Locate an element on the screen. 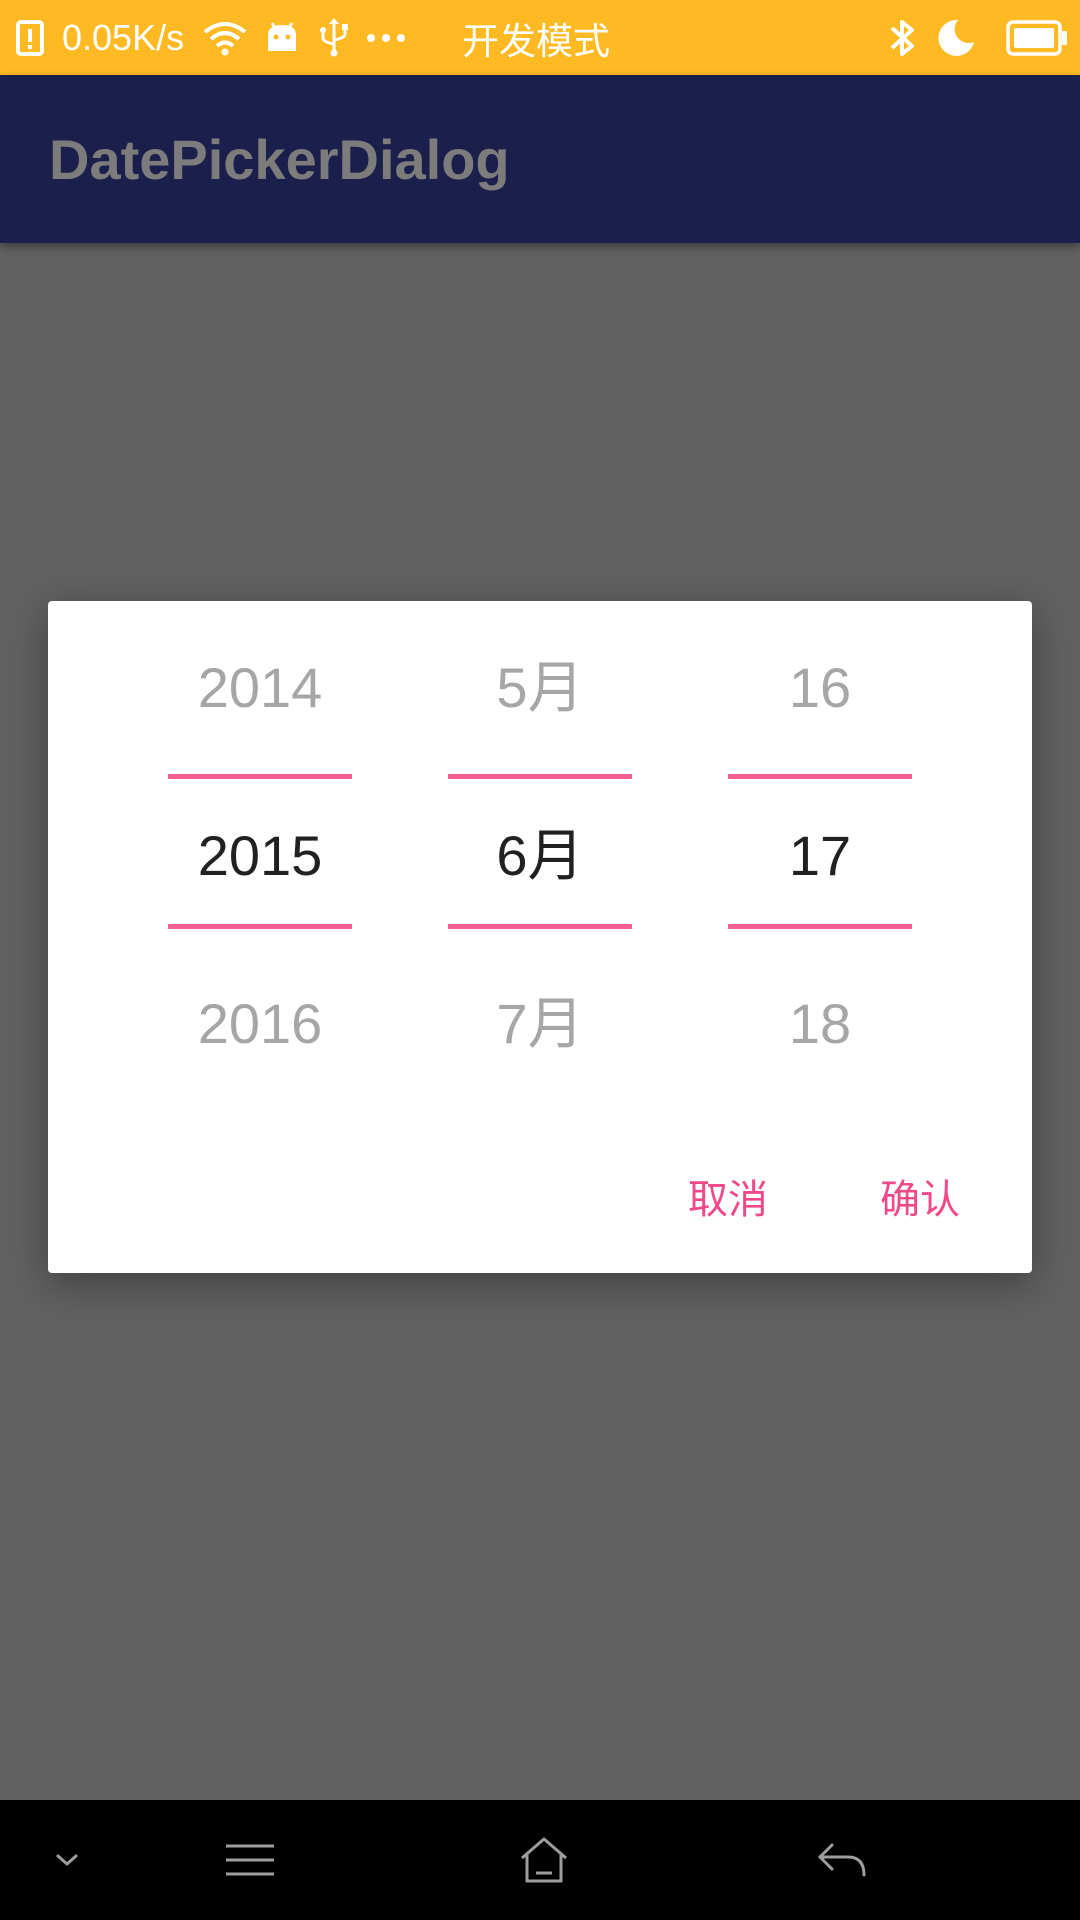  year-picker: 2014 2015 2016 is located at coordinates (260, 851).